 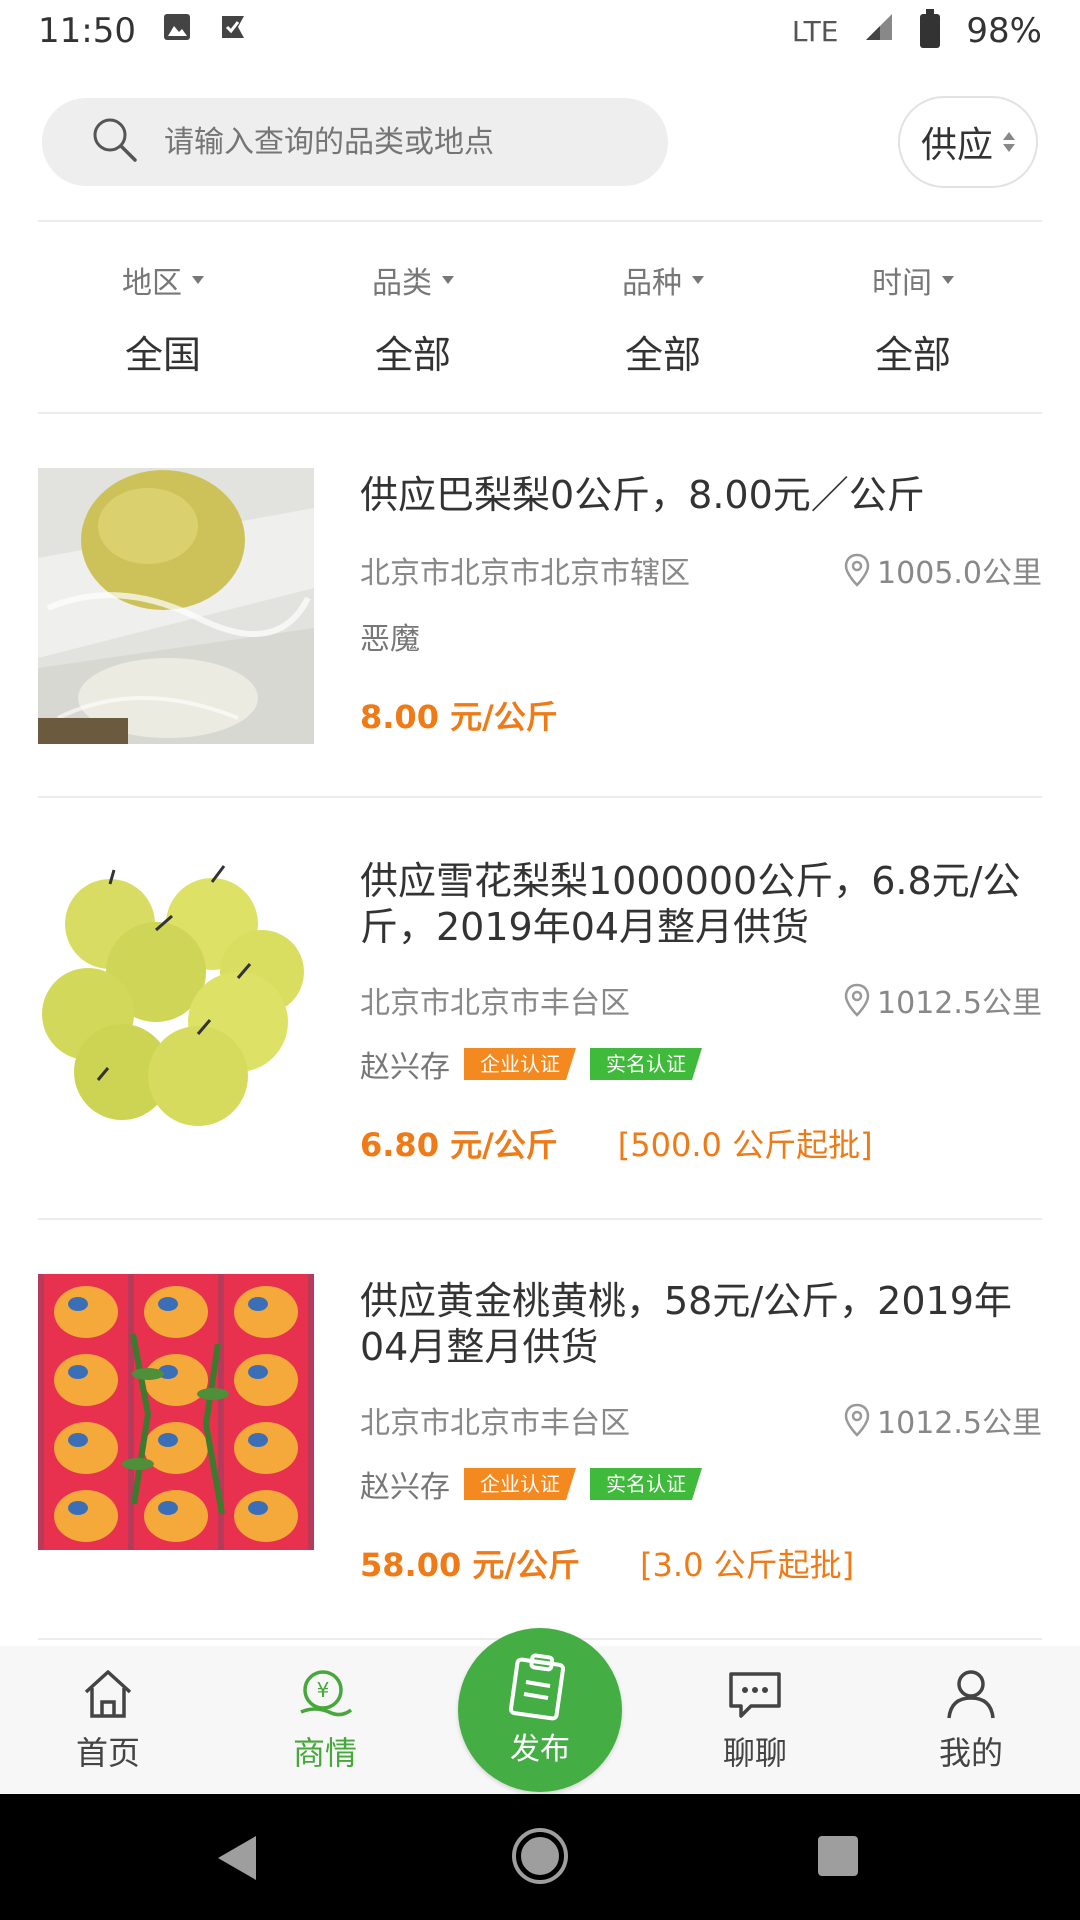 I want to click on distance: 1005.0公里, so click(x=942, y=570).